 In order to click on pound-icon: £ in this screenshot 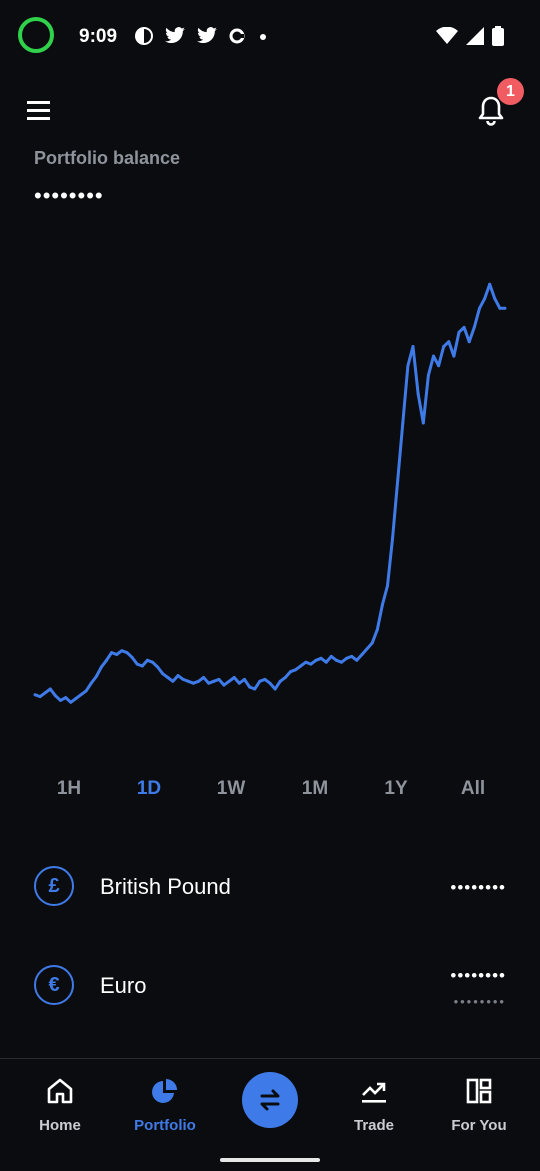, I will do `click(54, 886)`.